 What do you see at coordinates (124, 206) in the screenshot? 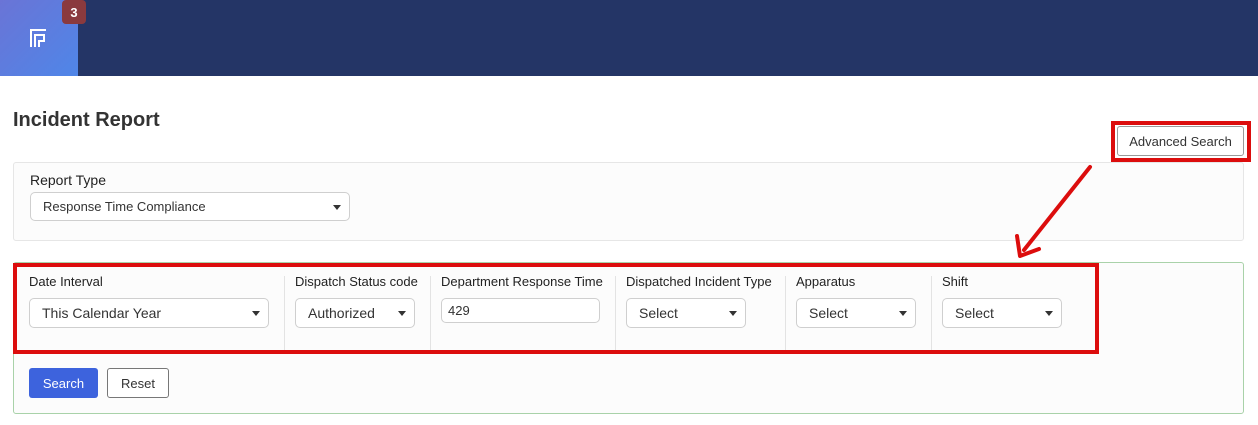
I see `report-type-value: Response Time Compliance` at bounding box center [124, 206].